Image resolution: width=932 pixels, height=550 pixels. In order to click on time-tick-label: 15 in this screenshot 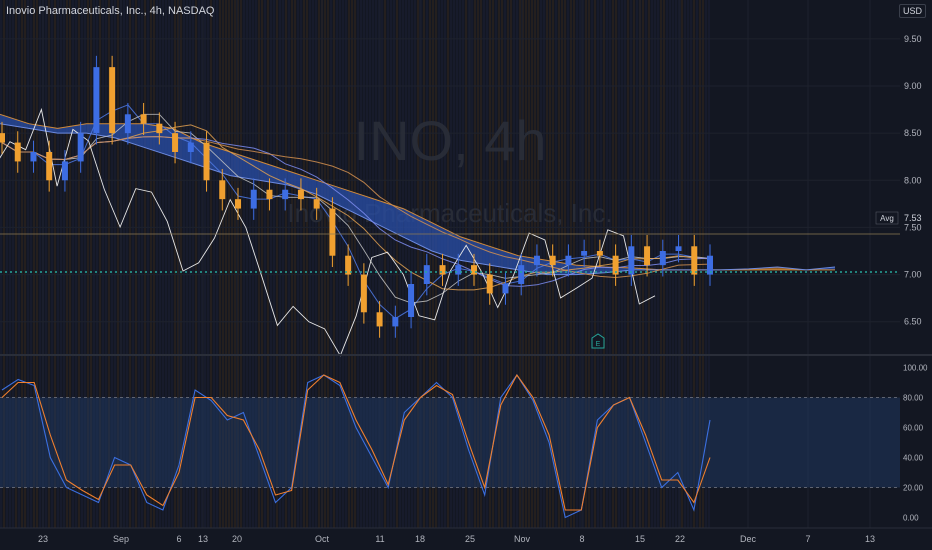, I will do `click(640, 539)`.